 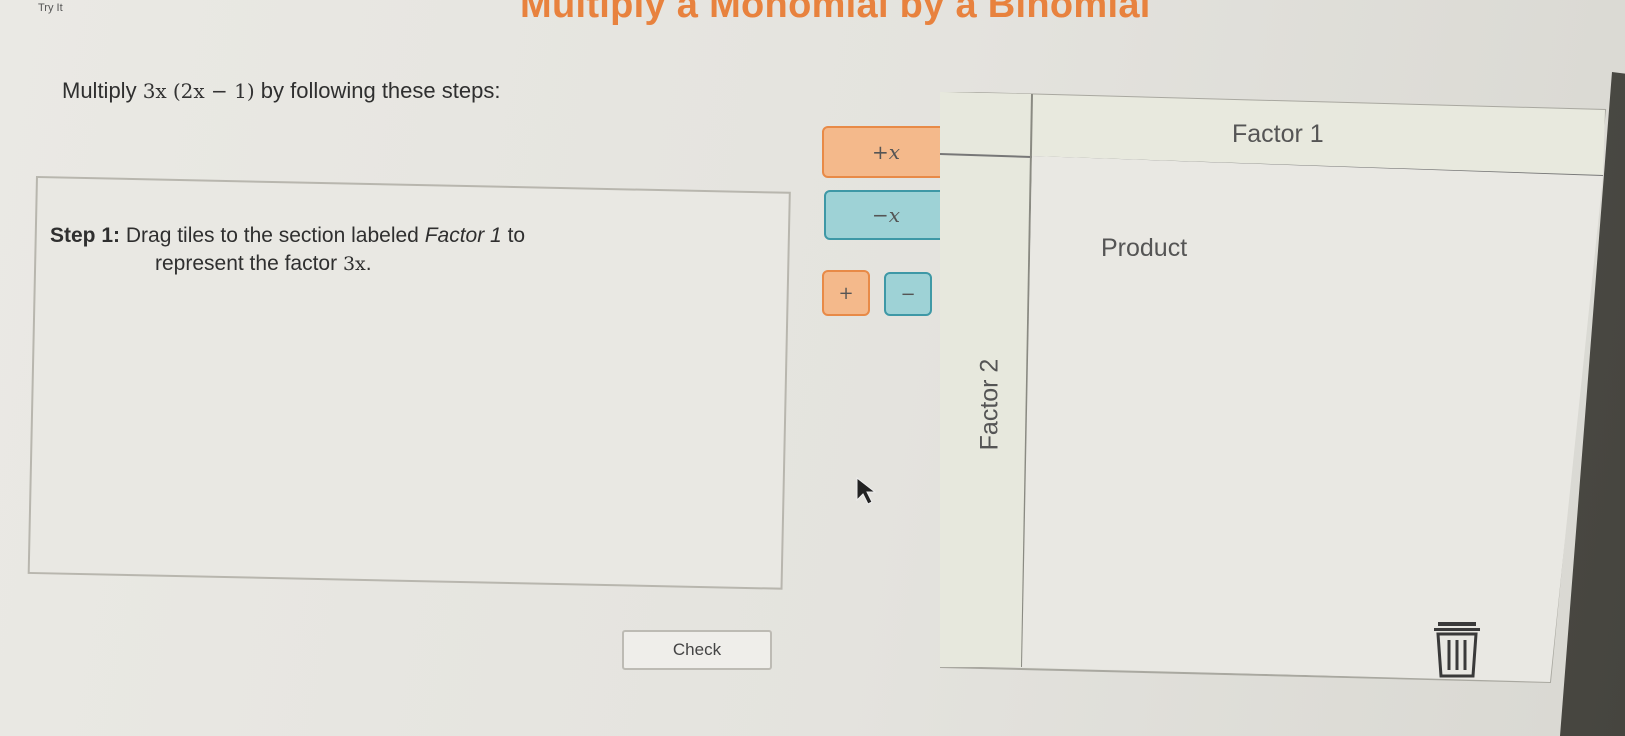 I want to click on product-label: Product, so click(x=1144, y=248).